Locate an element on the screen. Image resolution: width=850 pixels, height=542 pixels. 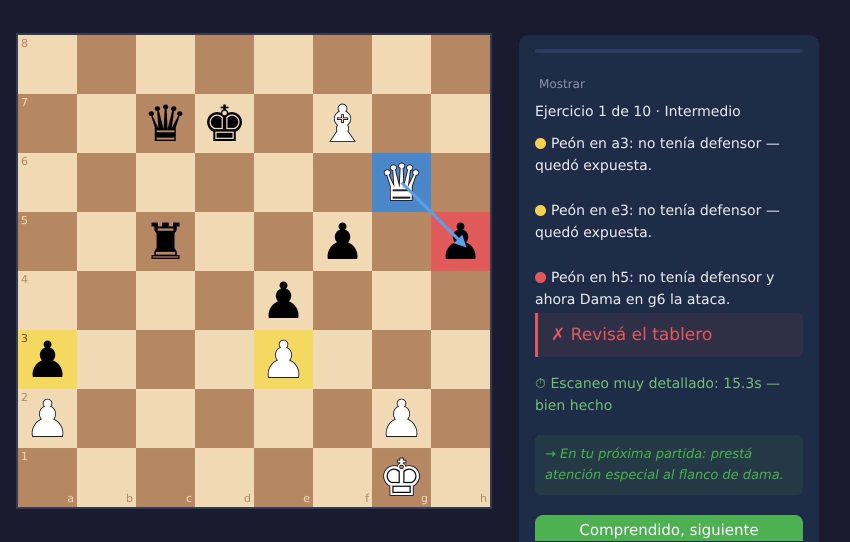
rank-label: 4 is located at coordinates (24, 279).